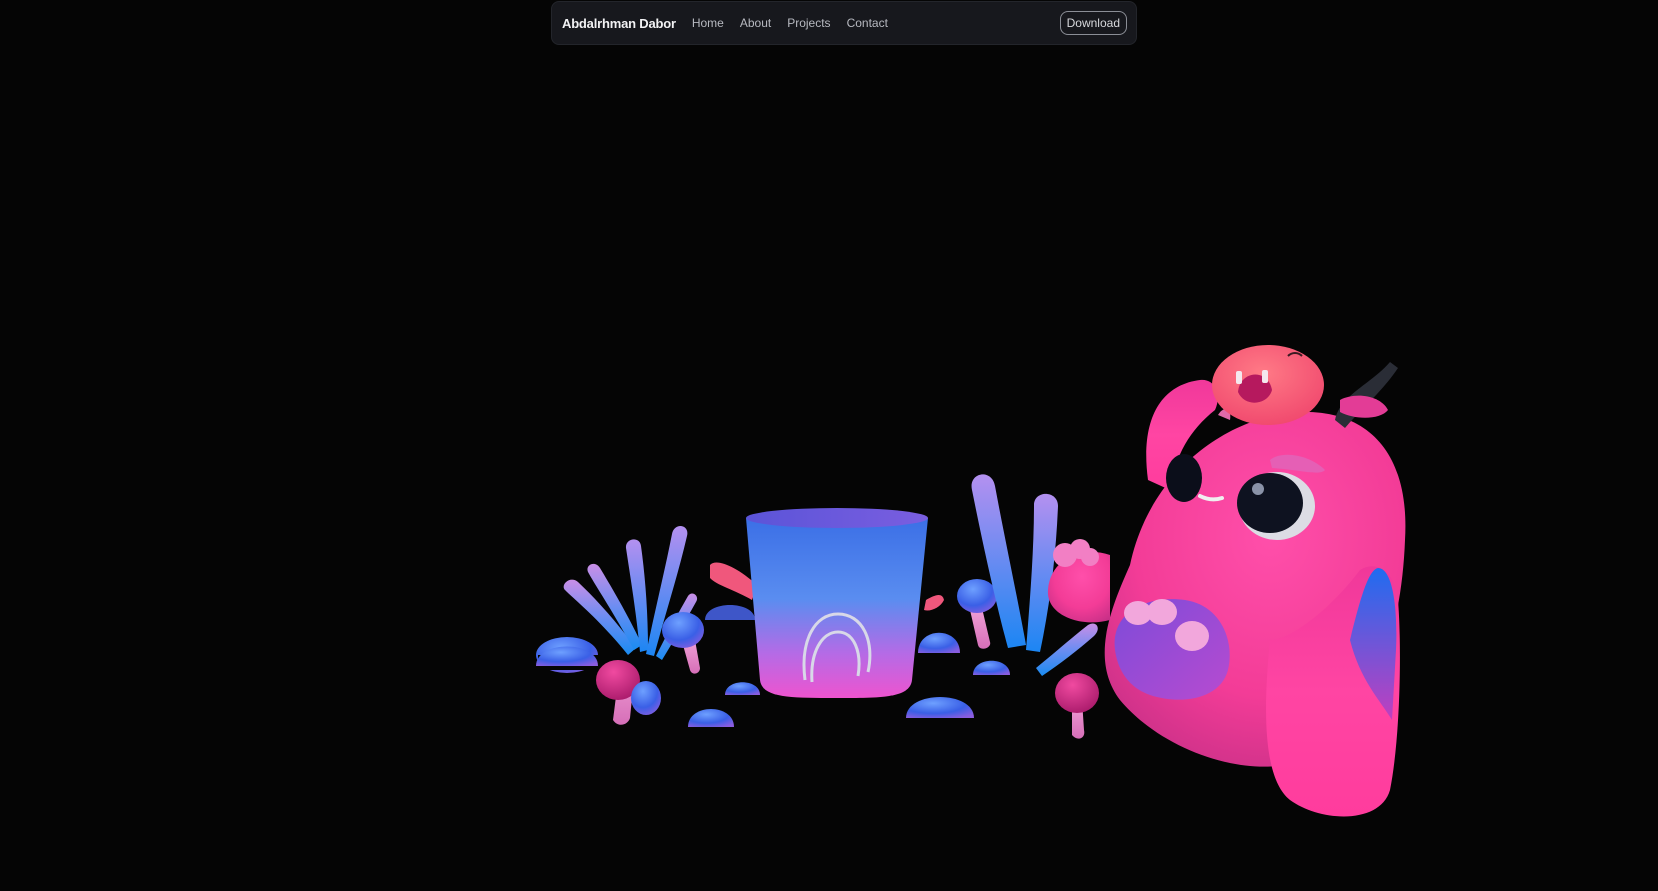  What do you see at coordinates (648, 666) in the screenshot?
I see `left-mushrooms` at bounding box center [648, 666].